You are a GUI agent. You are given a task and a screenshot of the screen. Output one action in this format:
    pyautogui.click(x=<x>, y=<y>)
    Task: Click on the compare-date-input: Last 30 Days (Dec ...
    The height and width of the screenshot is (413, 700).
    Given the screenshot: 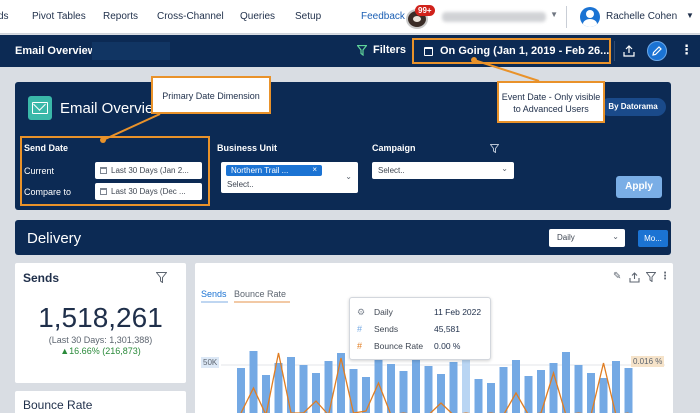 What is the action you would take?
    pyautogui.click(x=148, y=191)
    